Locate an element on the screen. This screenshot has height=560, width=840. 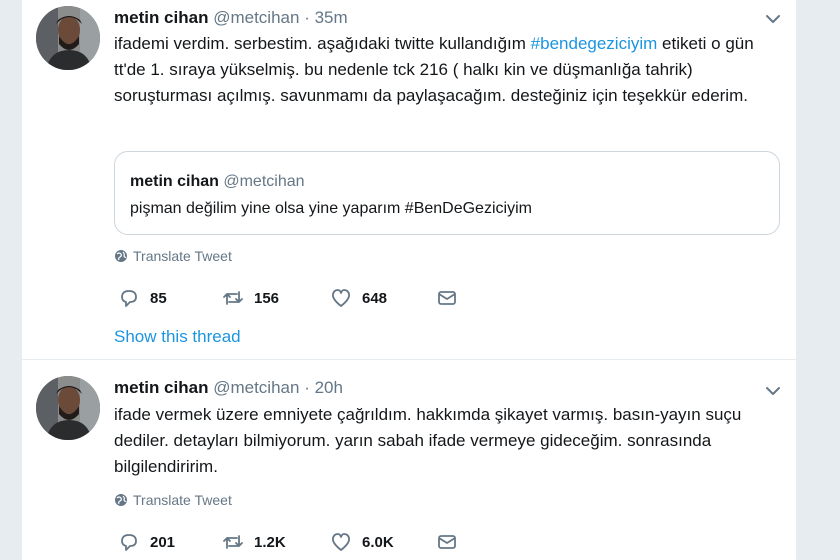
reply-count: 201 is located at coordinates (163, 542).